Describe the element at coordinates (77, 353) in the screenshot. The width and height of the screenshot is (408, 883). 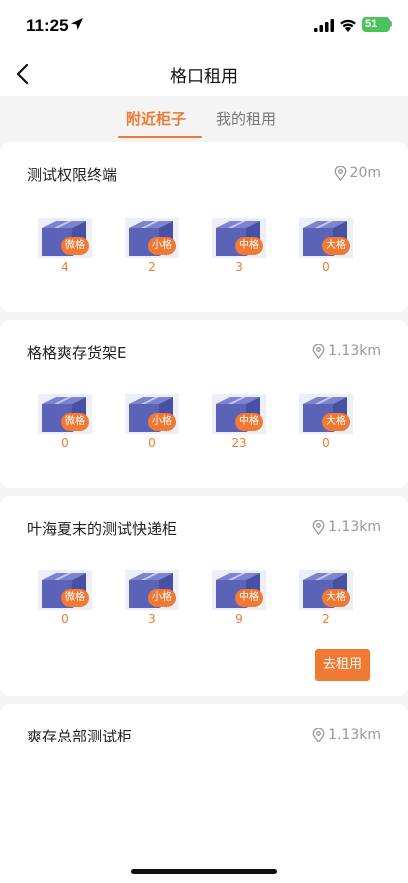
I see `cabinet-name: 格格爽存货架E` at that location.